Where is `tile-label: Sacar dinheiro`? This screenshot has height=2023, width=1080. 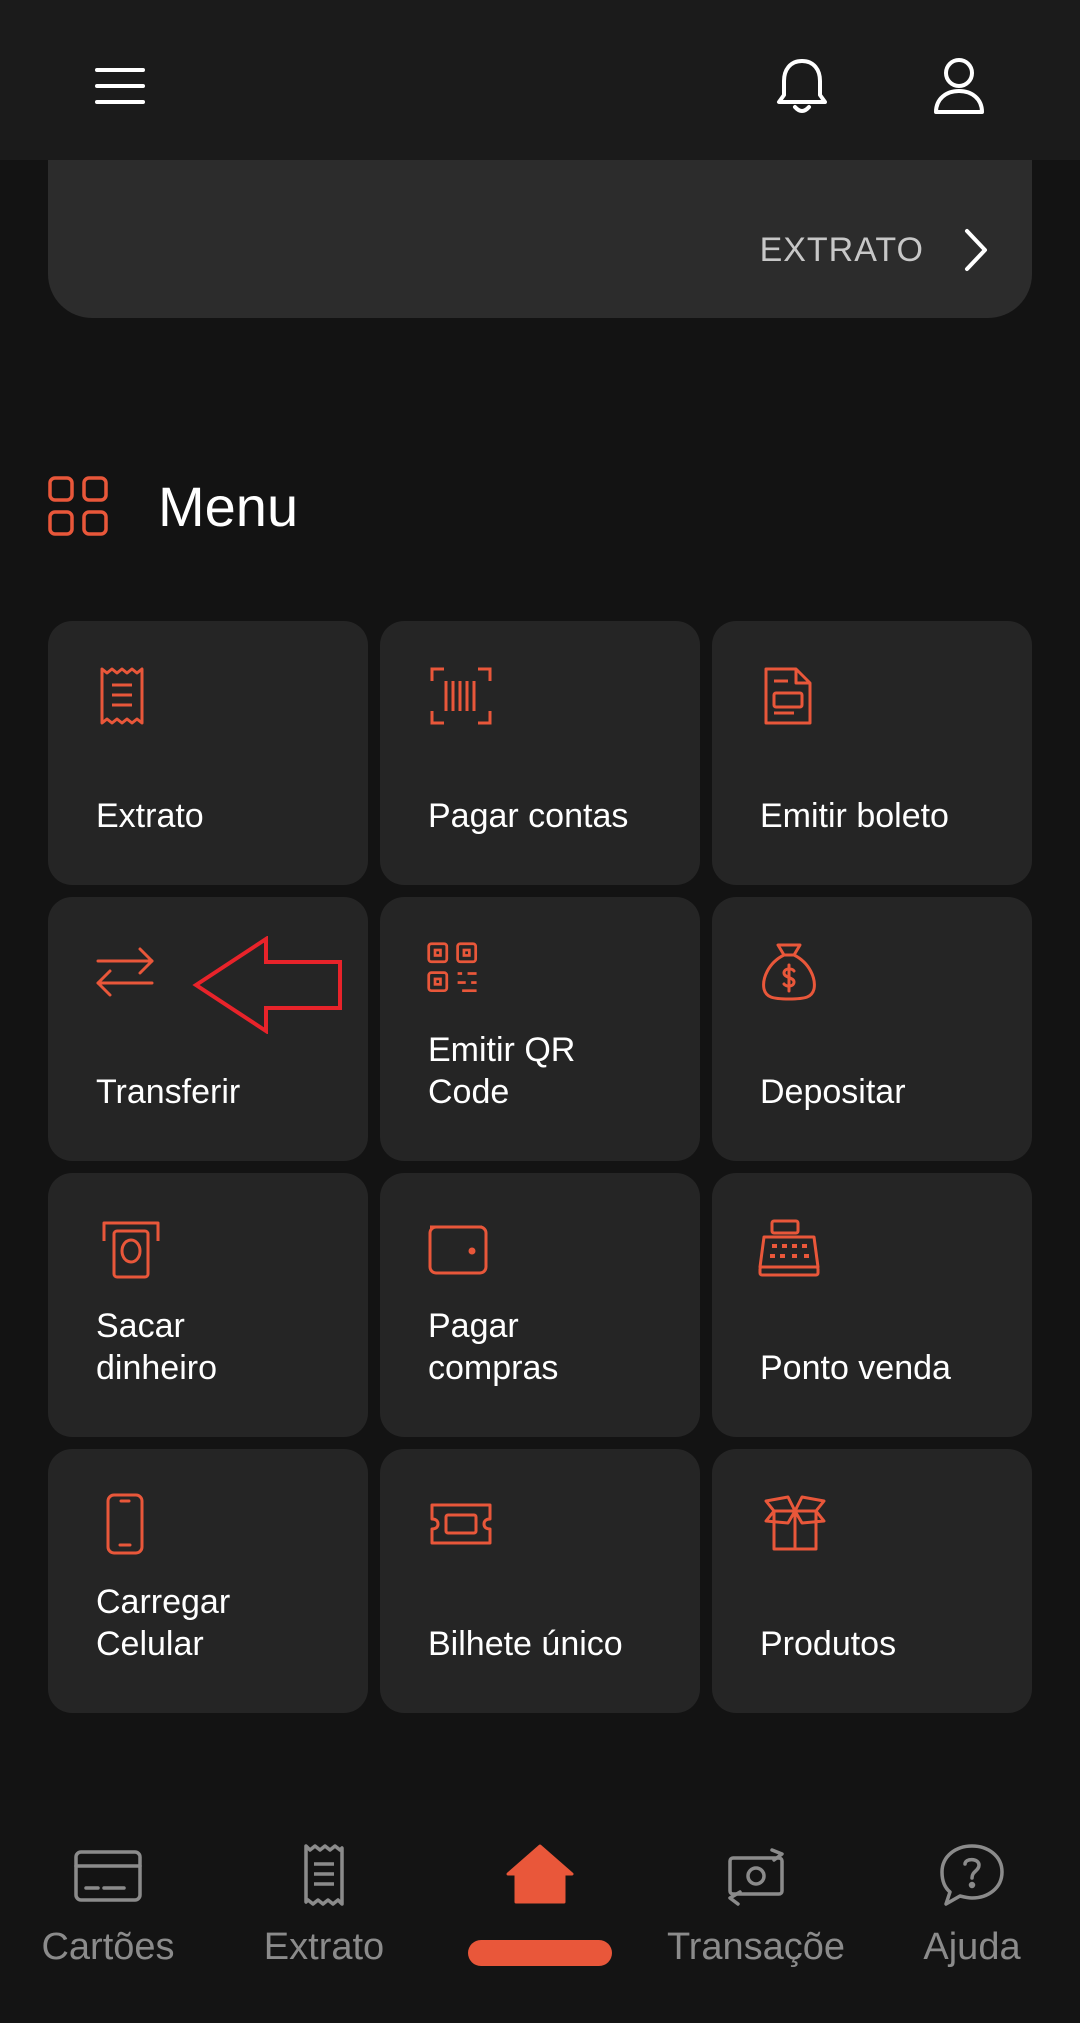 tile-label: Sacar dinheiro is located at coordinates (156, 1347).